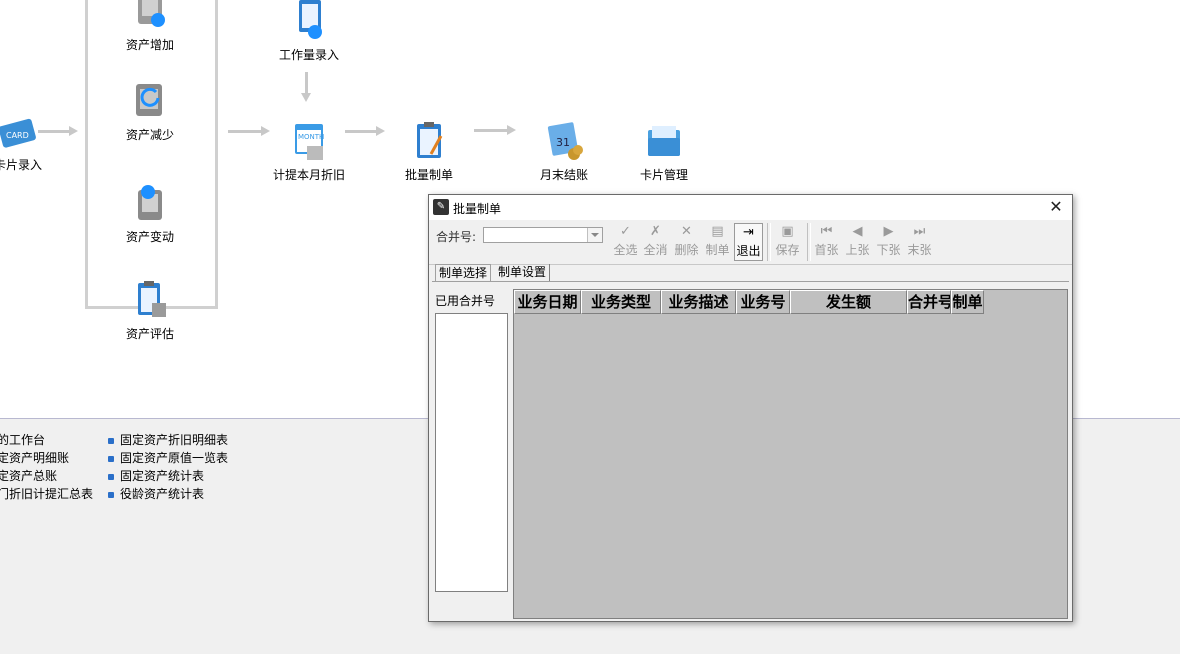 The width and height of the screenshot is (1180, 654). I want to click on node-depreciation: MONTH 计提本月折旧, so click(309, 151).